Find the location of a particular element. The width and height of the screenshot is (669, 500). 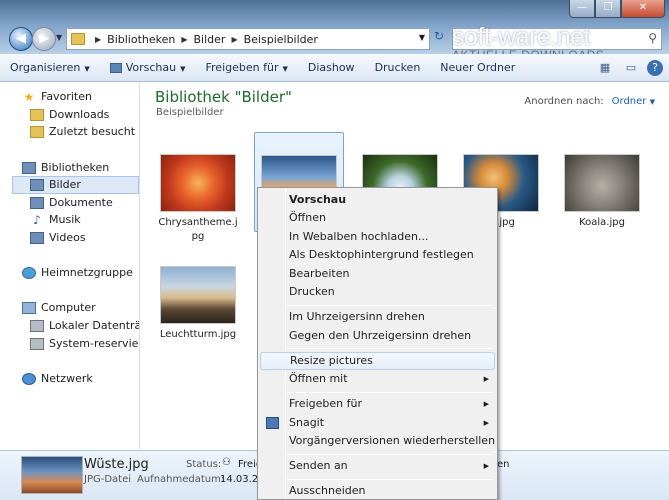

sidebar-item-recent: Zuletzt besucht is located at coordinates (82, 132).